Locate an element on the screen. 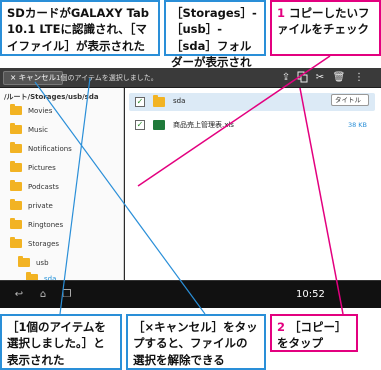 This screenshot has width=381, height=370. callout-storages-folder: ［Storages］-［usb］-［sda］フォルダーが表示された is located at coordinates (215, 42).